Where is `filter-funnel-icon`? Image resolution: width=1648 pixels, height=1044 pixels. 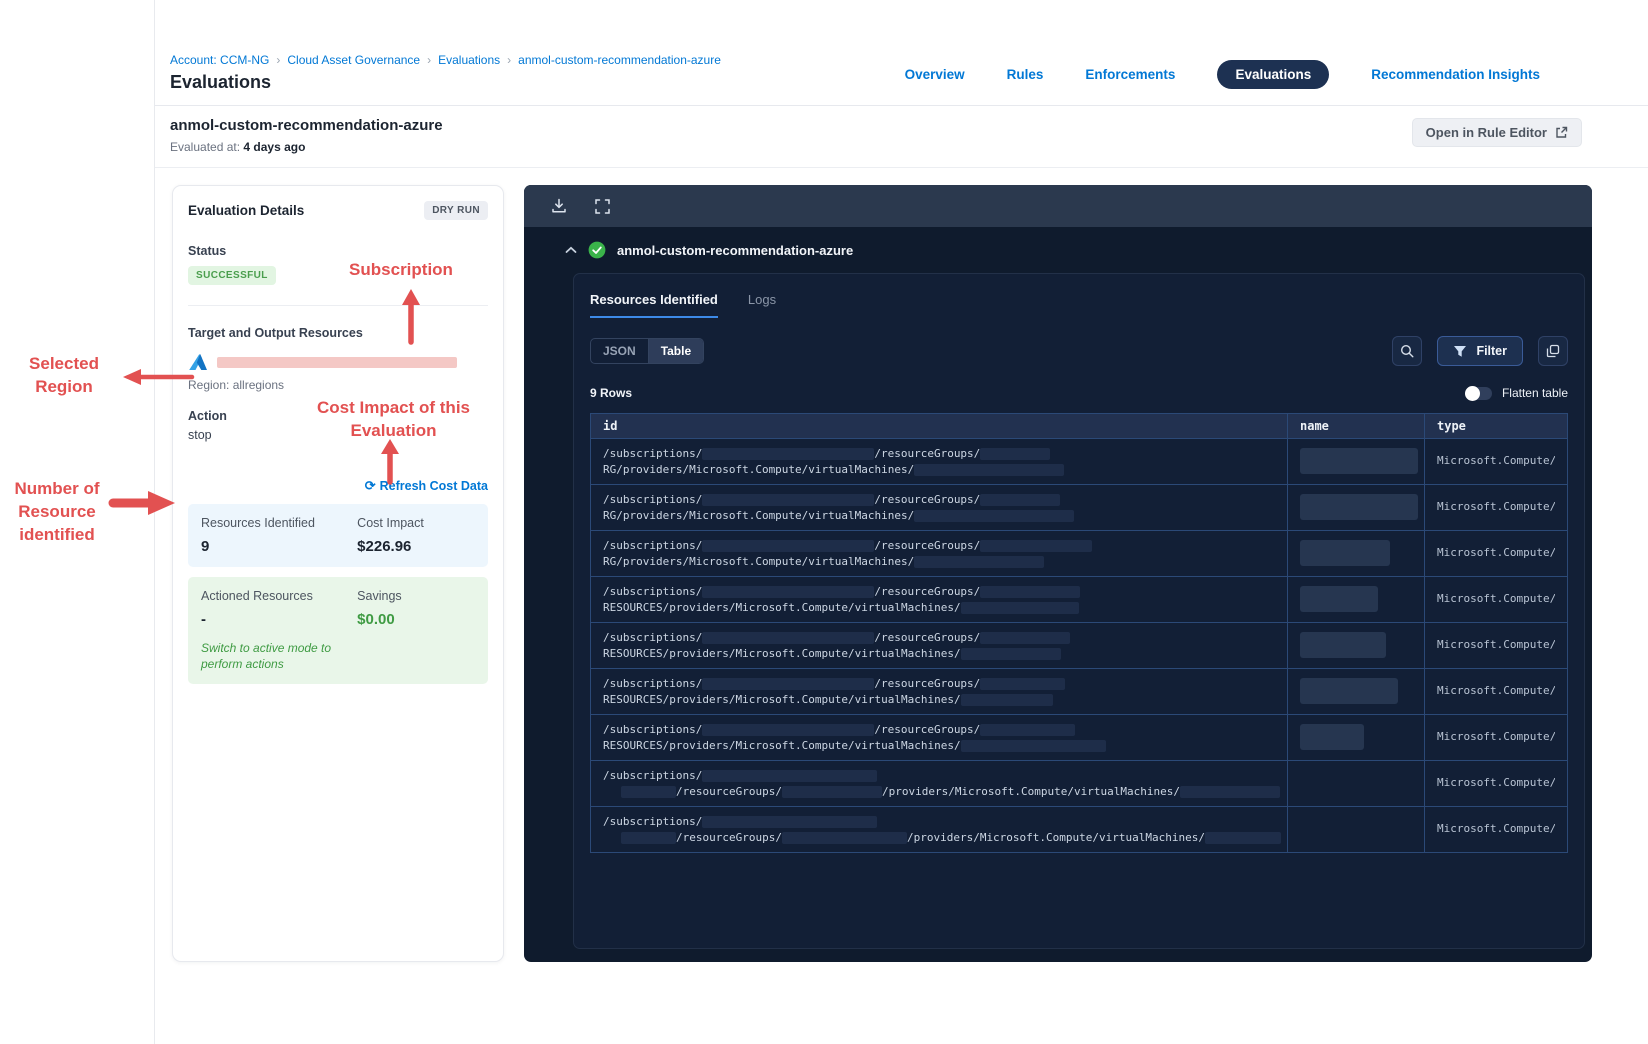 filter-funnel-icon is located at coordinates (1460, 351).